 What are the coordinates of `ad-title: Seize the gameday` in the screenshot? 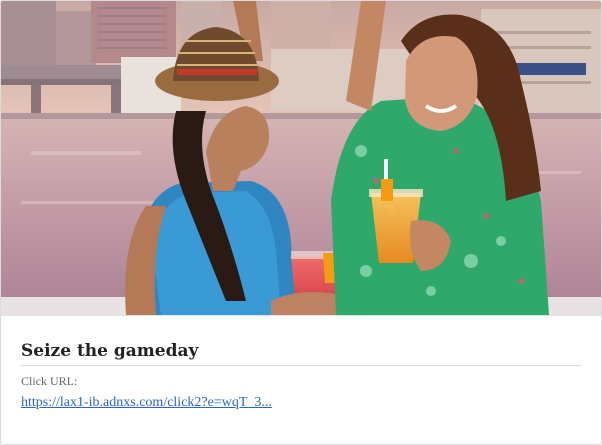 It's located at (301, 352).